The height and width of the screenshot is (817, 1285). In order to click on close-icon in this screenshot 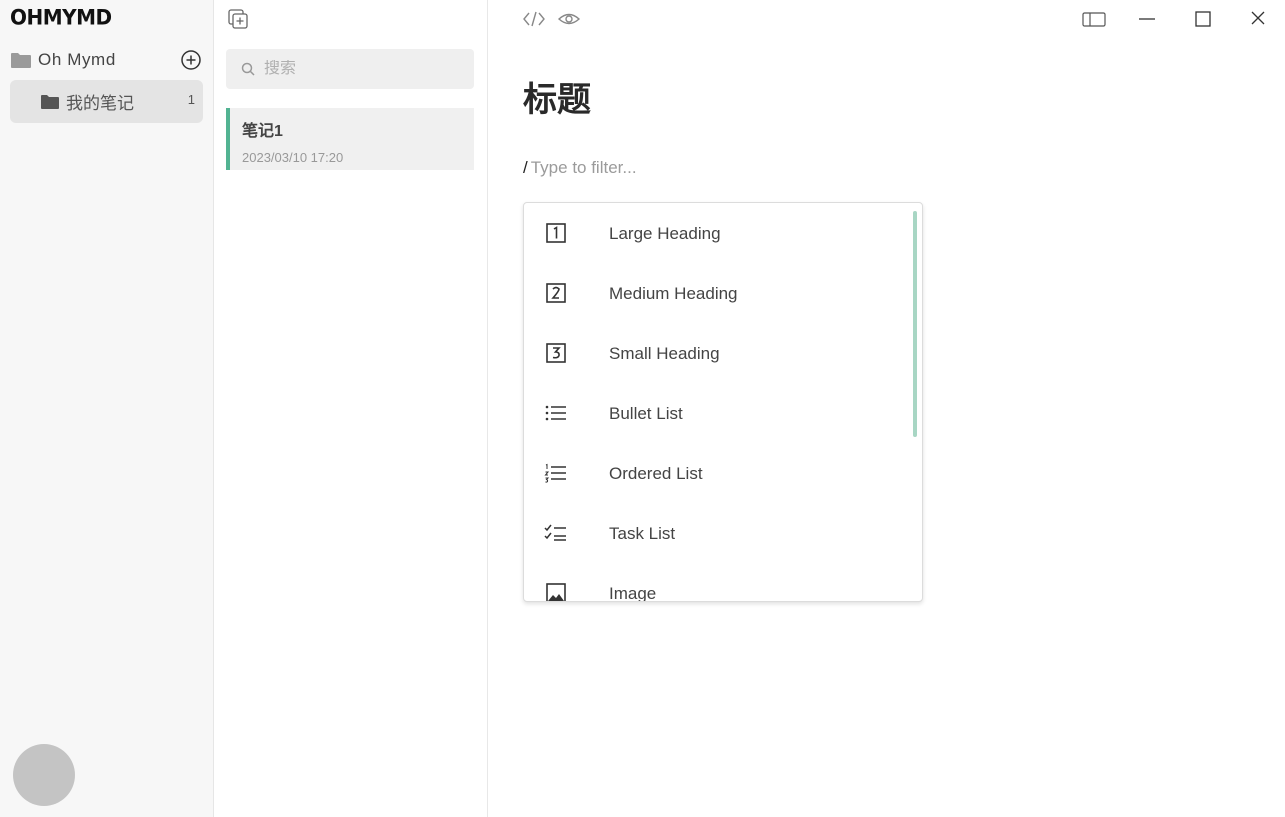, I will do `click(1258, 19)`.